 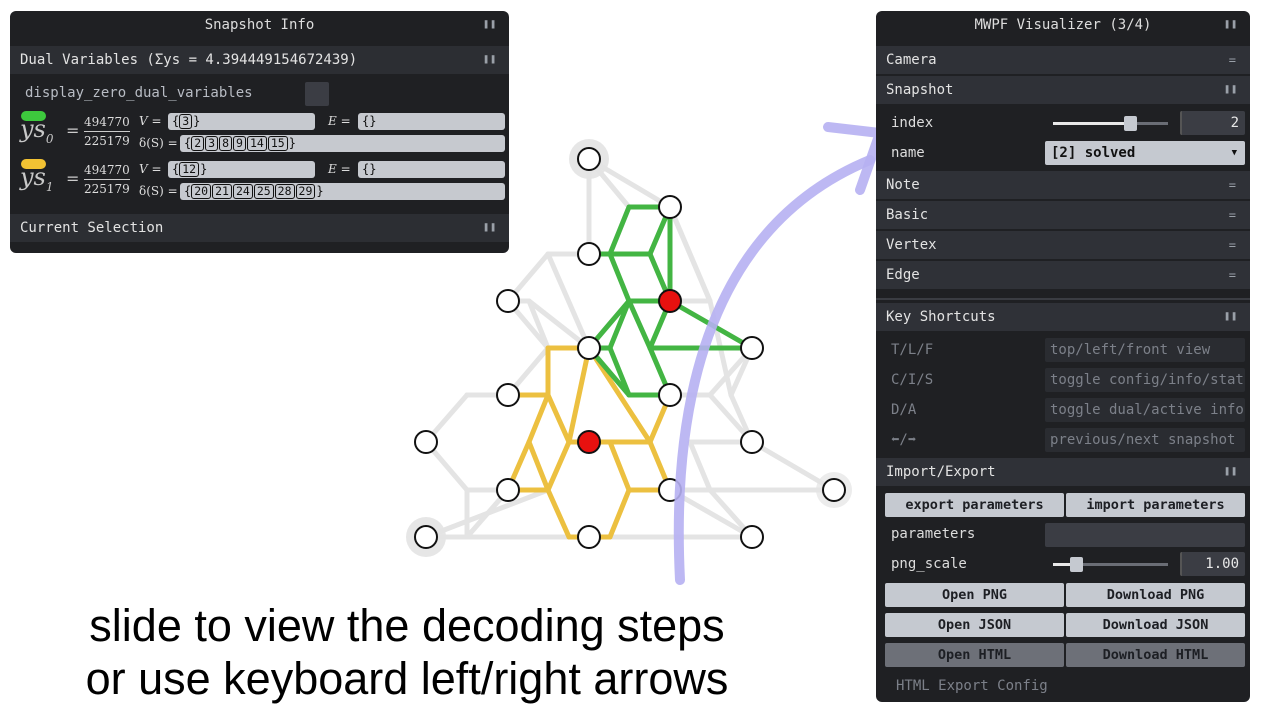 What do you see at coordinates (1063, 60) in the screenshot?
I see `camera-section: Camera =` at bounding box center [1063, 60].